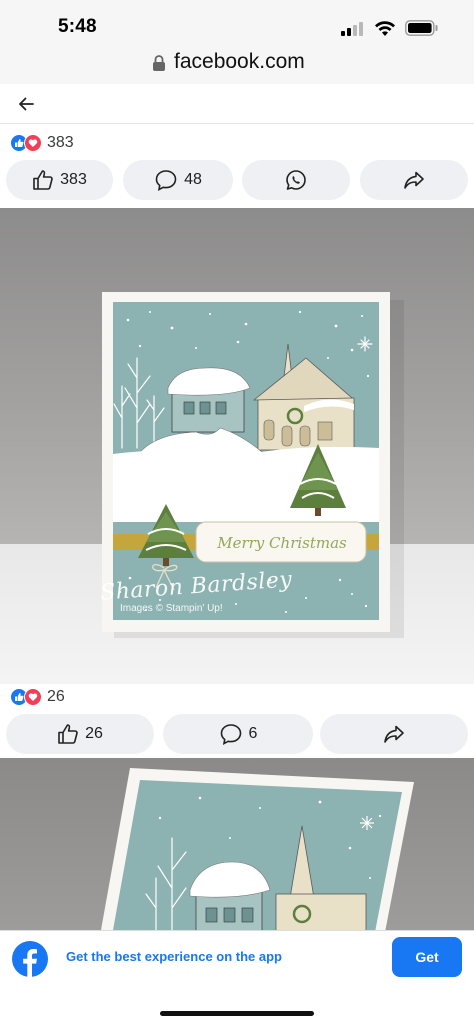  Describe the element at coordinates (174, 956) in the screenshot. I see `app-banner-message: Get the best experience on the app` at that location.